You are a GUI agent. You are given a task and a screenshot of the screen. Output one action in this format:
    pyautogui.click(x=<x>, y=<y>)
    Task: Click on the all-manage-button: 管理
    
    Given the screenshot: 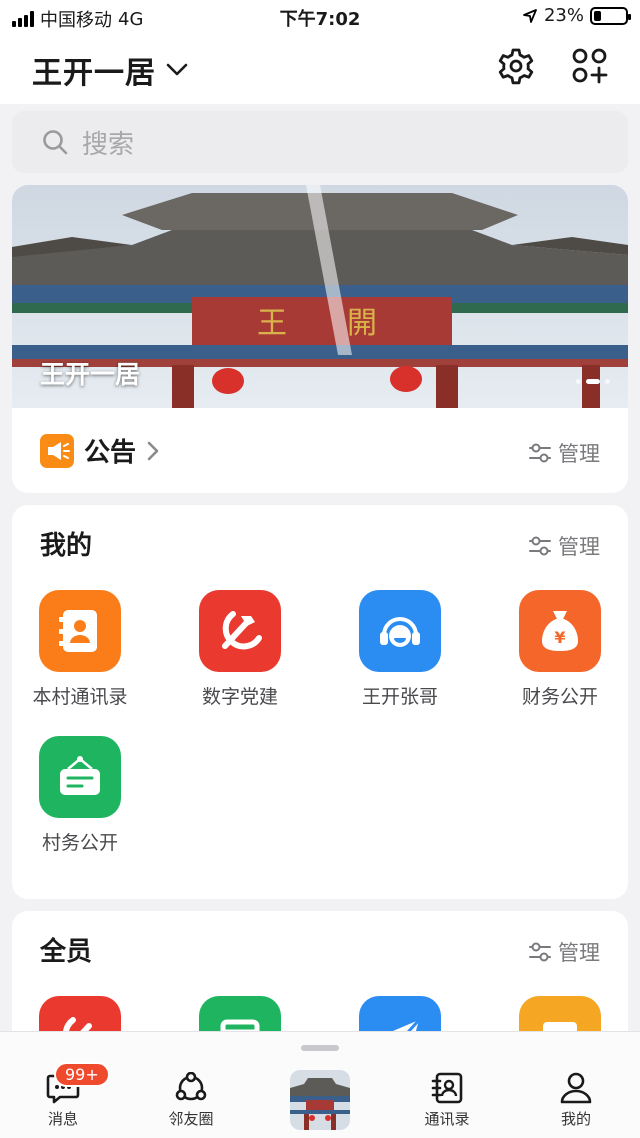 What is the action you would take?
    pyautogui.click(x=564, y=952)
    